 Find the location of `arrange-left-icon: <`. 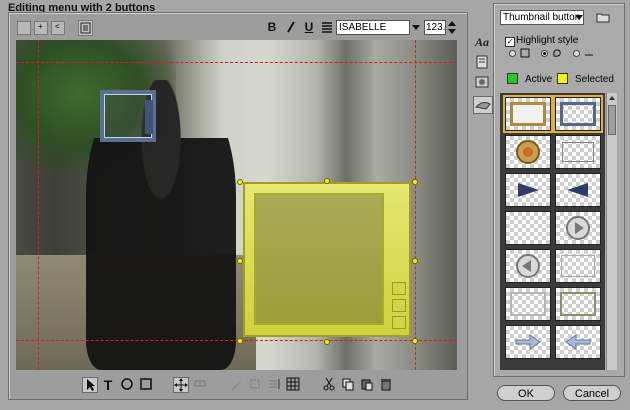

arrange-left-icon: < is located at coordinates (58, 28).